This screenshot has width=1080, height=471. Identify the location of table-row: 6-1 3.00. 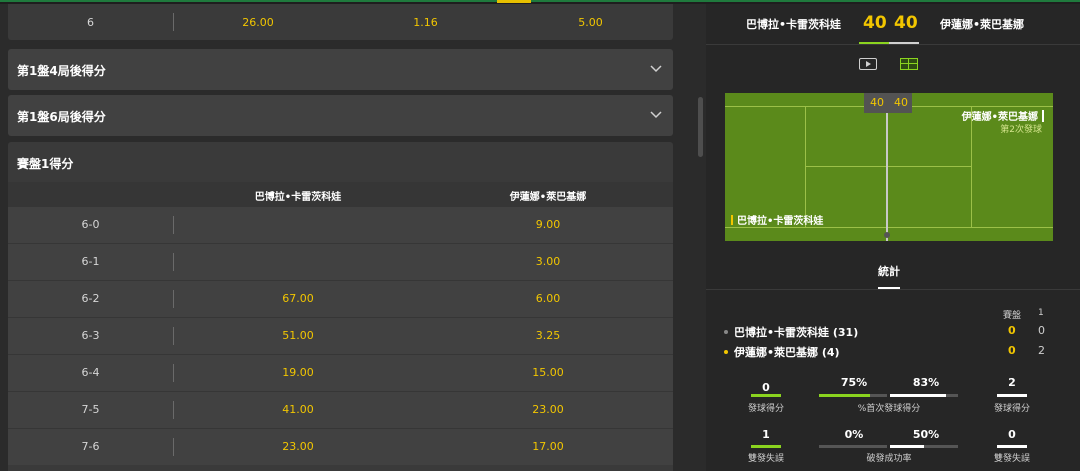
(340, 261).